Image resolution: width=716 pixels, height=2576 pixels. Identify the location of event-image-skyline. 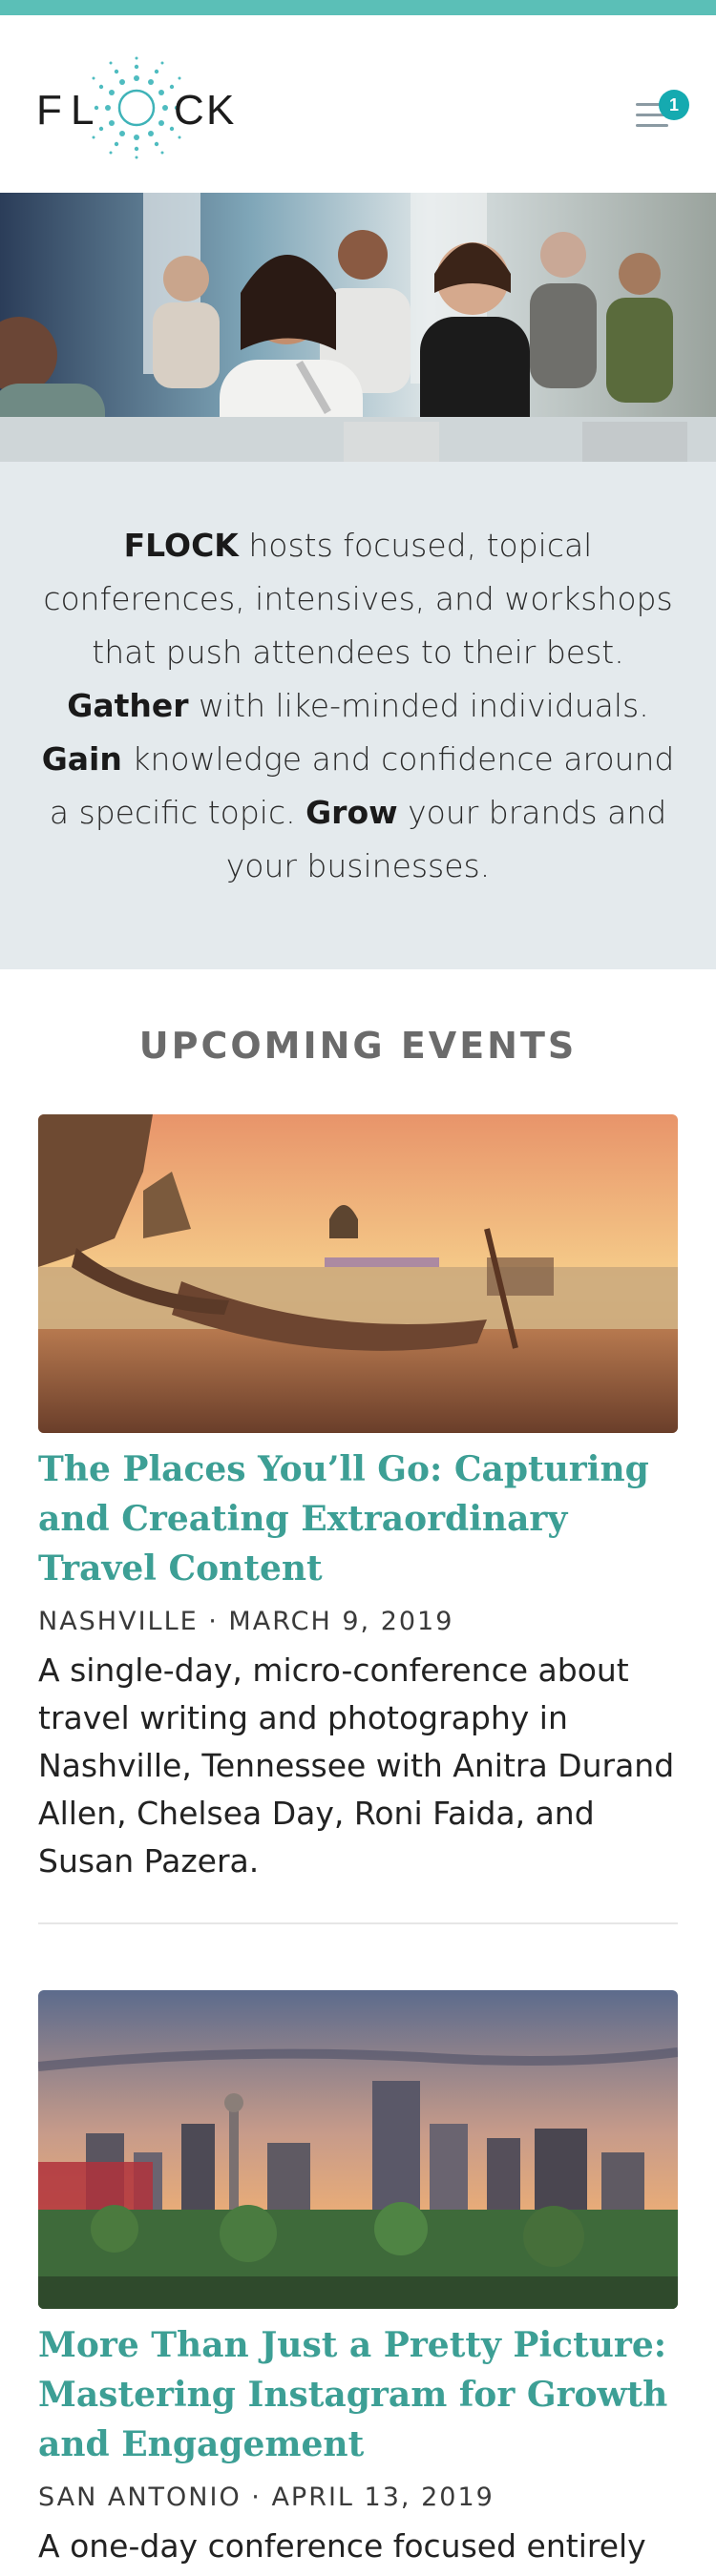
(358, 2149).